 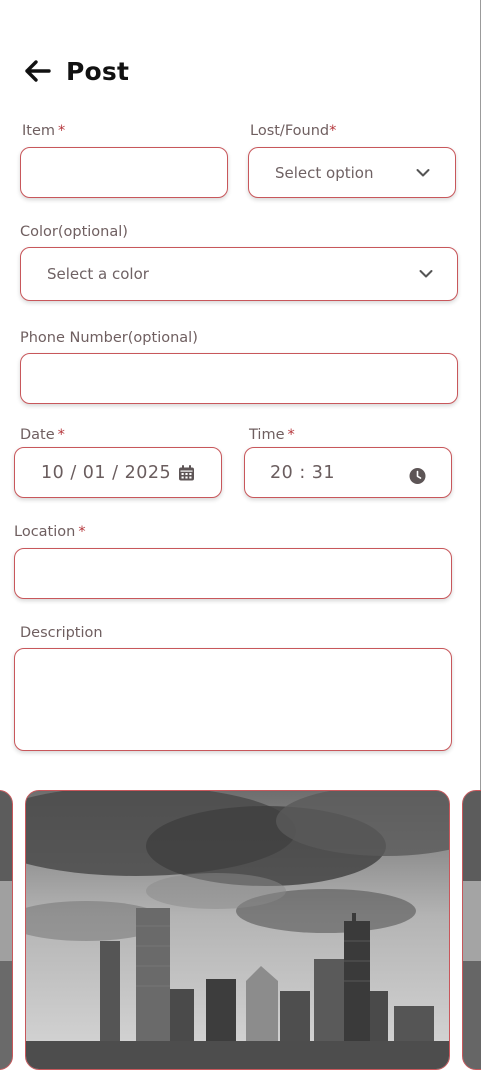 What do you see at coordinates (61, 633) in the screenshot?
I see `description-label: Description` at bounding box center [61, 633].